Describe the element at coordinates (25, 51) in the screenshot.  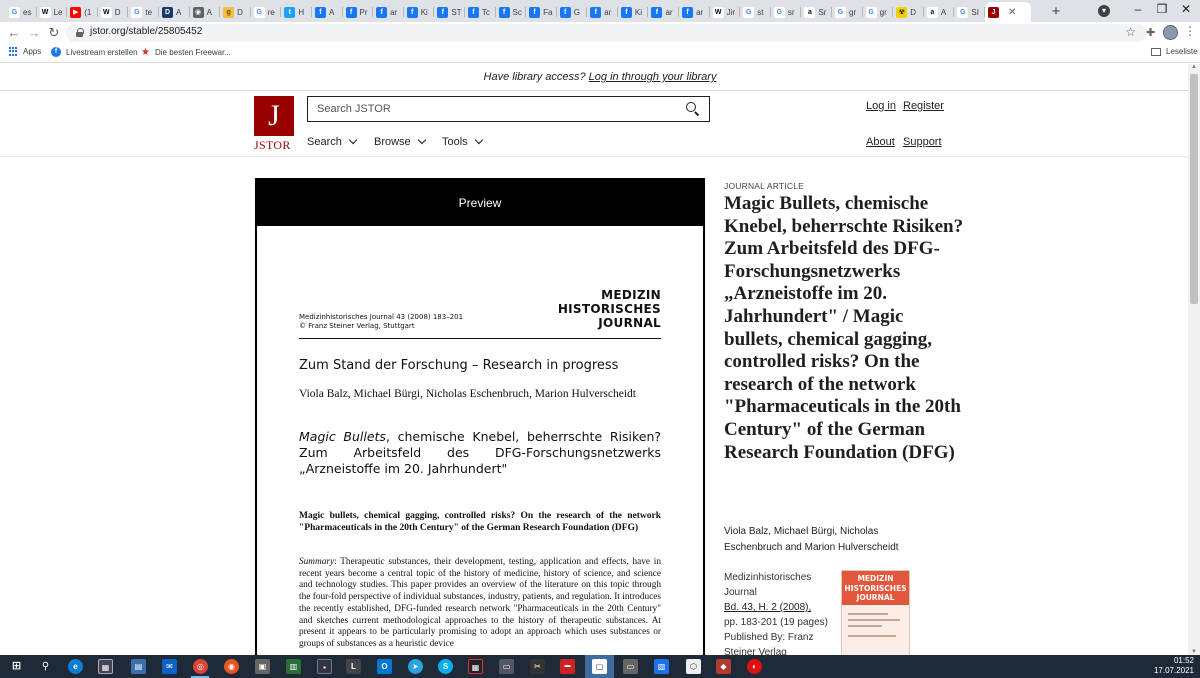
I see `bookmark-apps: Apps` at that location.